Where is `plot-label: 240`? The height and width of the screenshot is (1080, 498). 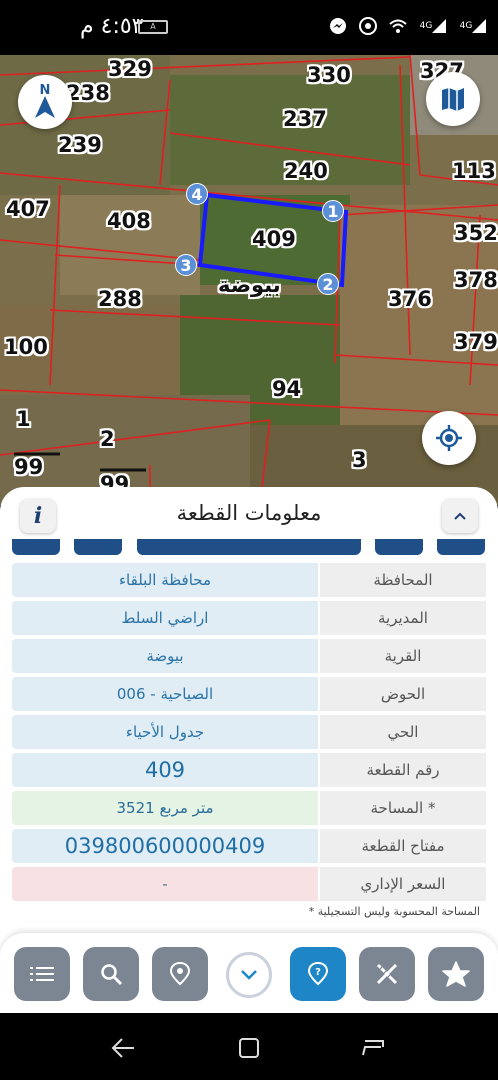
plot-label: 240 is located at coordinates (306, 171).